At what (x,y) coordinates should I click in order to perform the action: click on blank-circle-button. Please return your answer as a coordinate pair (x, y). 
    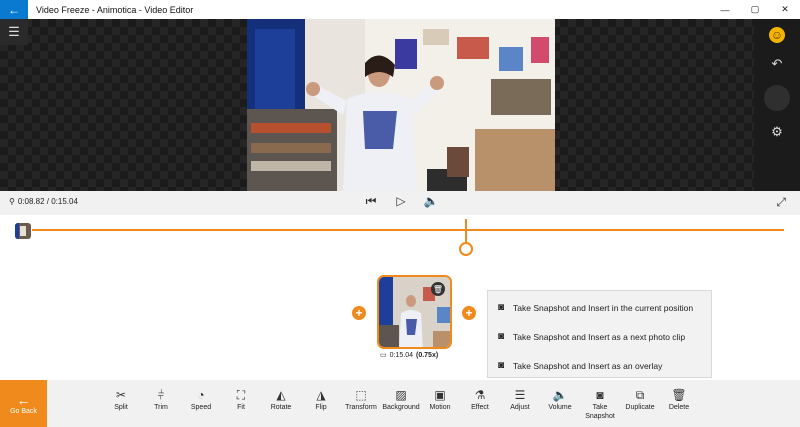
    Looking at the image, I should click on (777, 98).